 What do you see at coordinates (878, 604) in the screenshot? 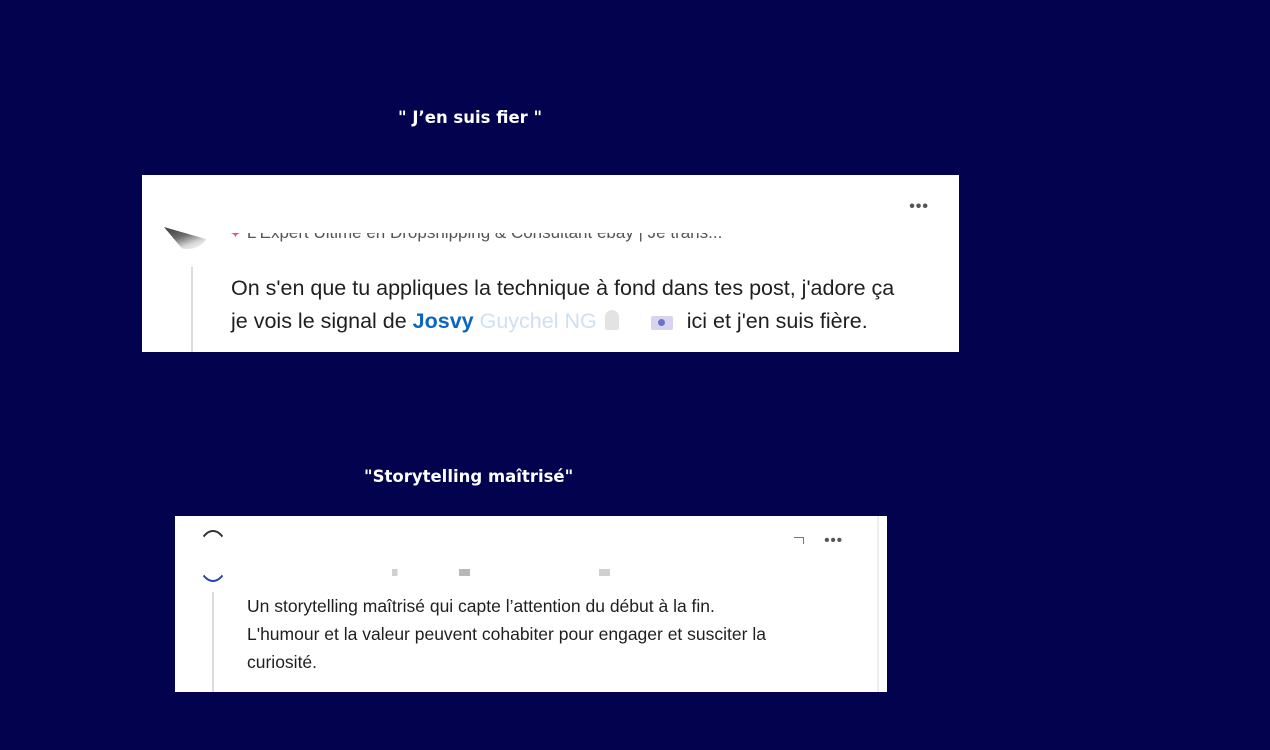
I see `divider` at bounding box center [878, 604].